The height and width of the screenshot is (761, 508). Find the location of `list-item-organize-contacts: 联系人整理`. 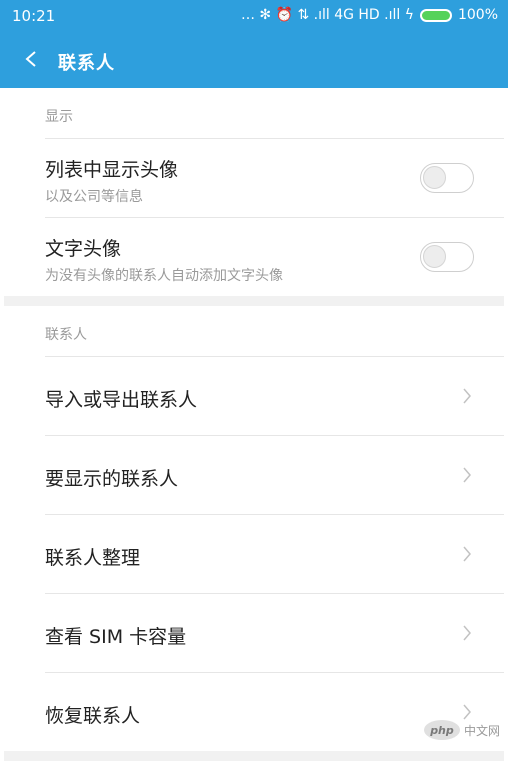

list-item-organize-contacts: 联系人整理 is located at coordinates (254, 554).